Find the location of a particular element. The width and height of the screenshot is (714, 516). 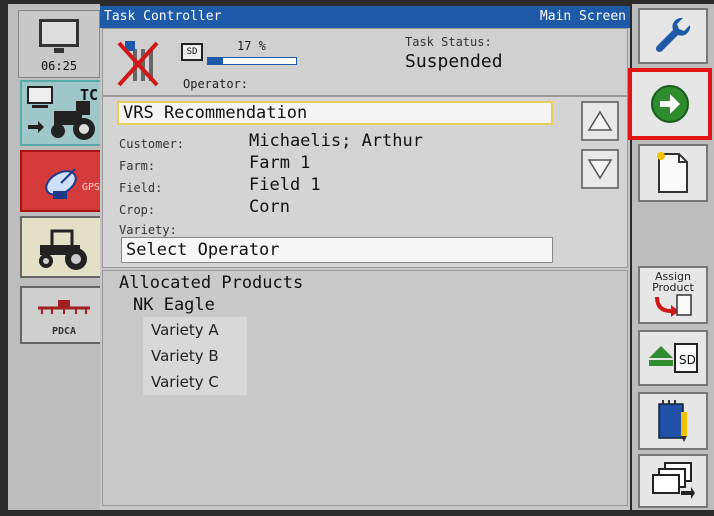

progress-percent: 17 % is located at coordinates (251, 46).